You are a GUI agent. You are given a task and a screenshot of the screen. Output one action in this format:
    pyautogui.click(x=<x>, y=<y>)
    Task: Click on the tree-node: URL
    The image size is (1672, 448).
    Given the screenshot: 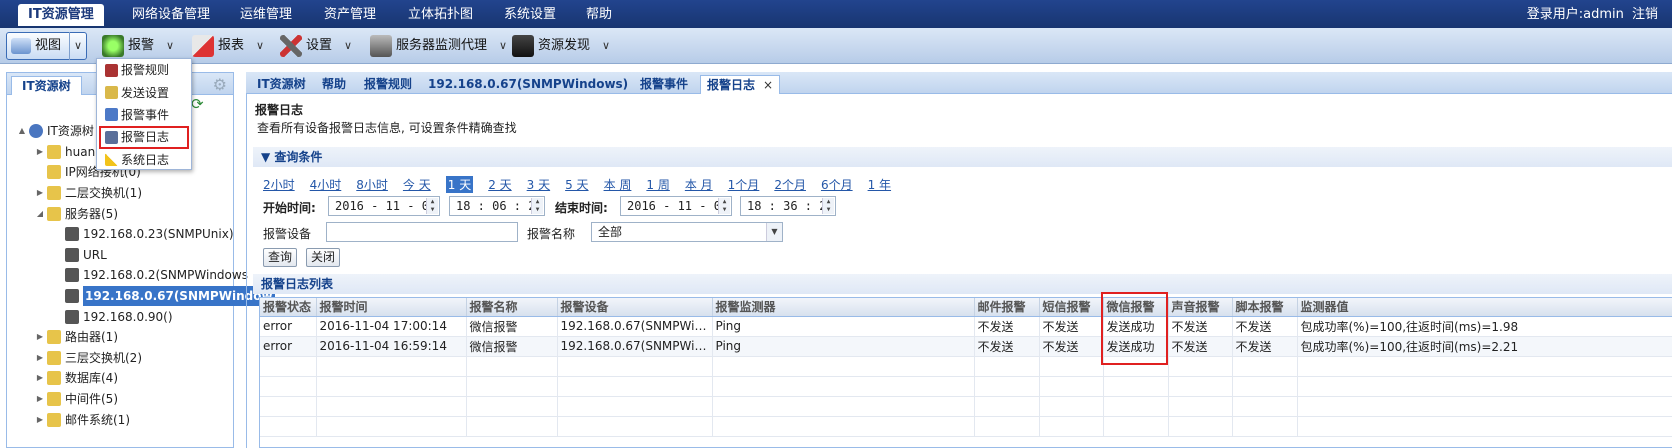 What is the action you would take?
    pyautogui.click(x=146, y=255)
    